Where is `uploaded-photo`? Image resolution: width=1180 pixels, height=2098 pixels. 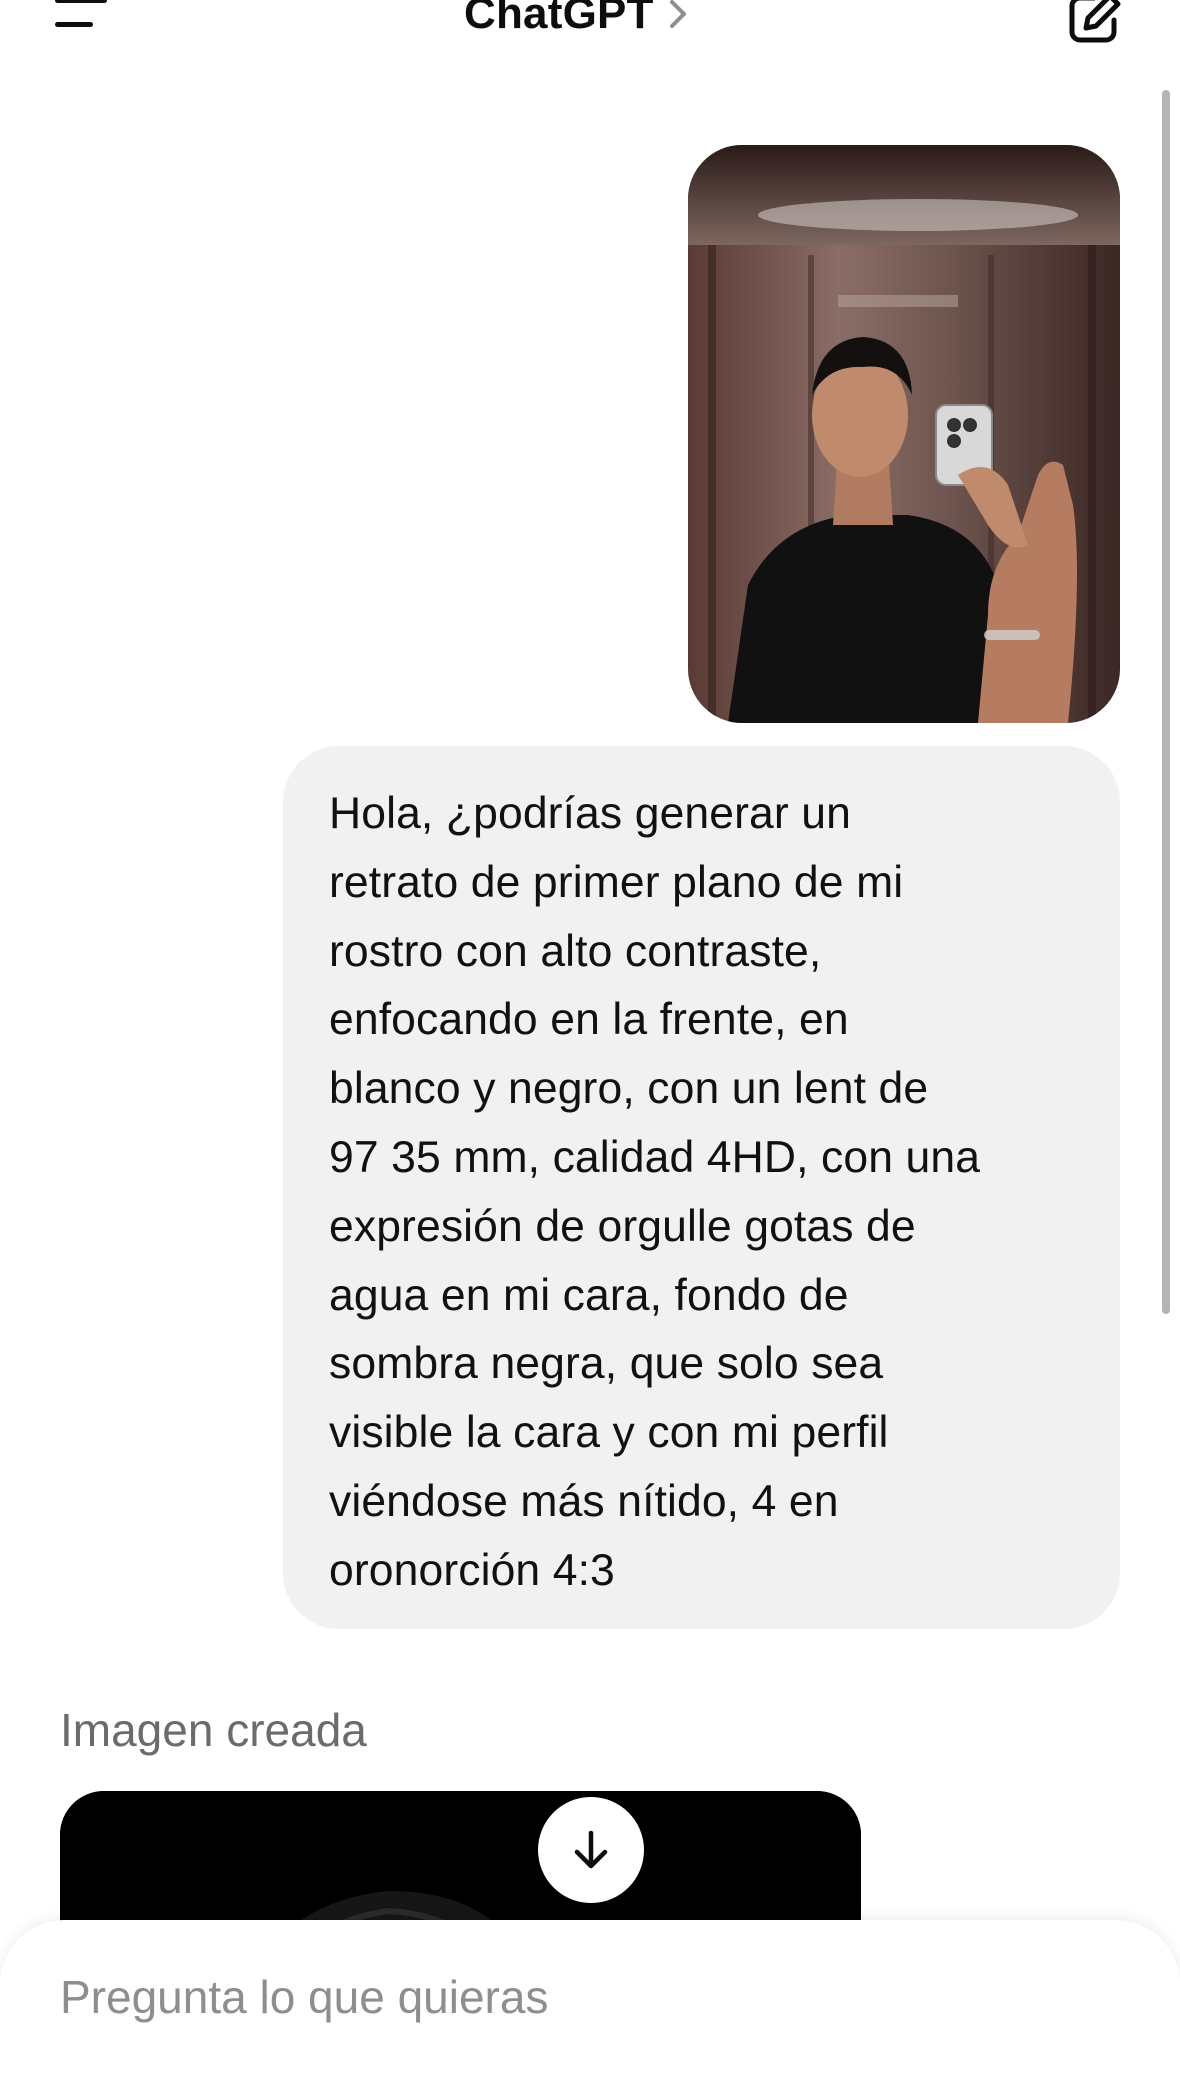
uploaded-photo is located at coordinates (904, 434).